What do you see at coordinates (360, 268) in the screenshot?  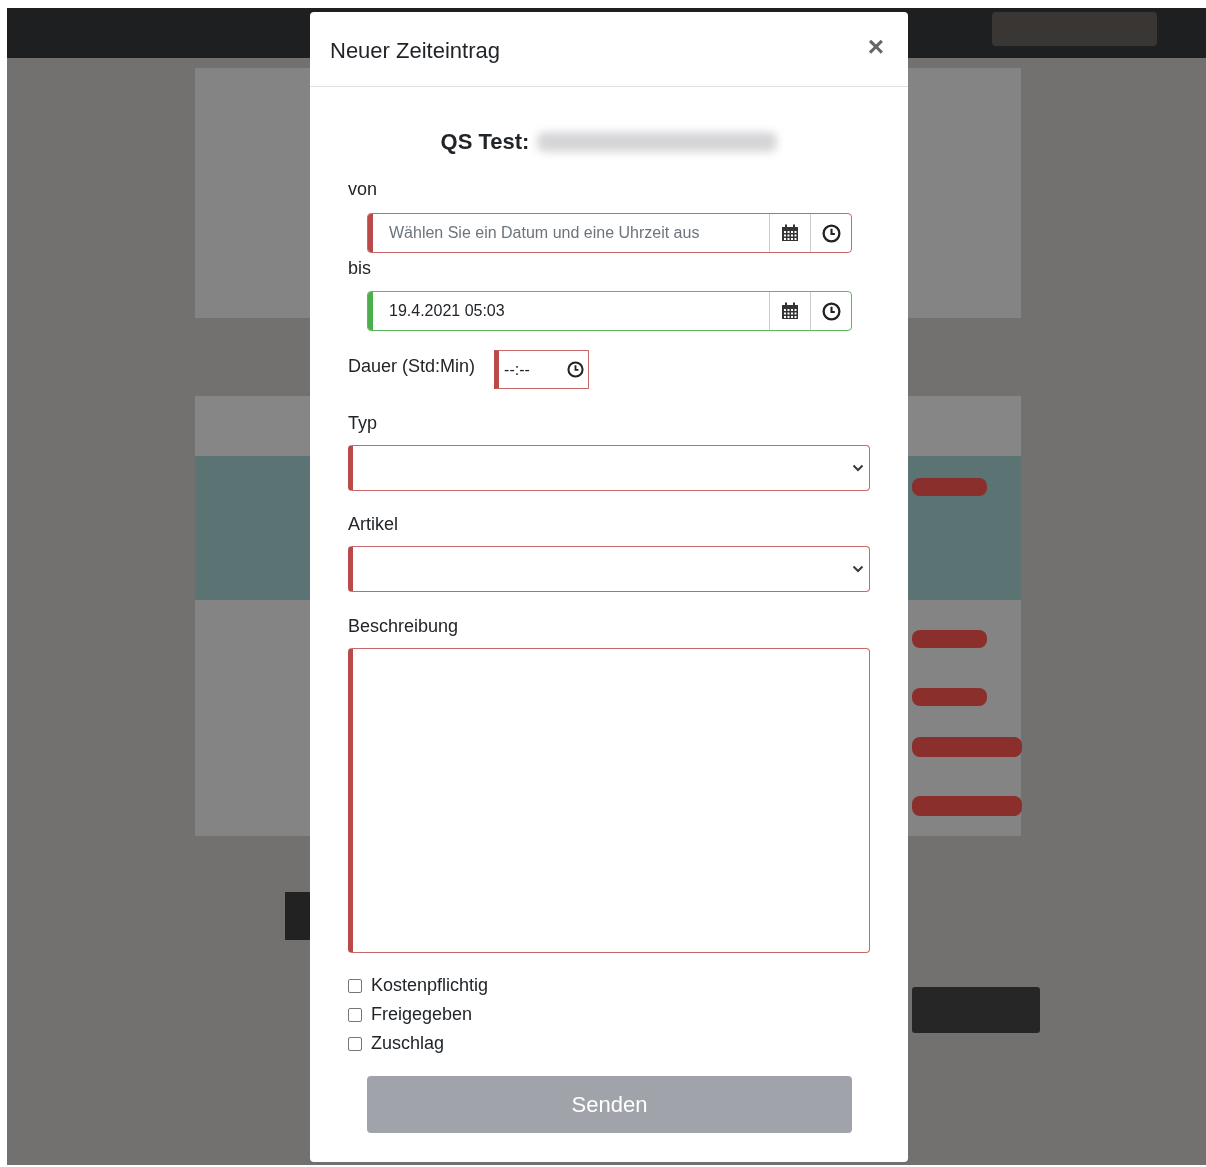 I see `field-label: bis` at bounding box center [360, 268].